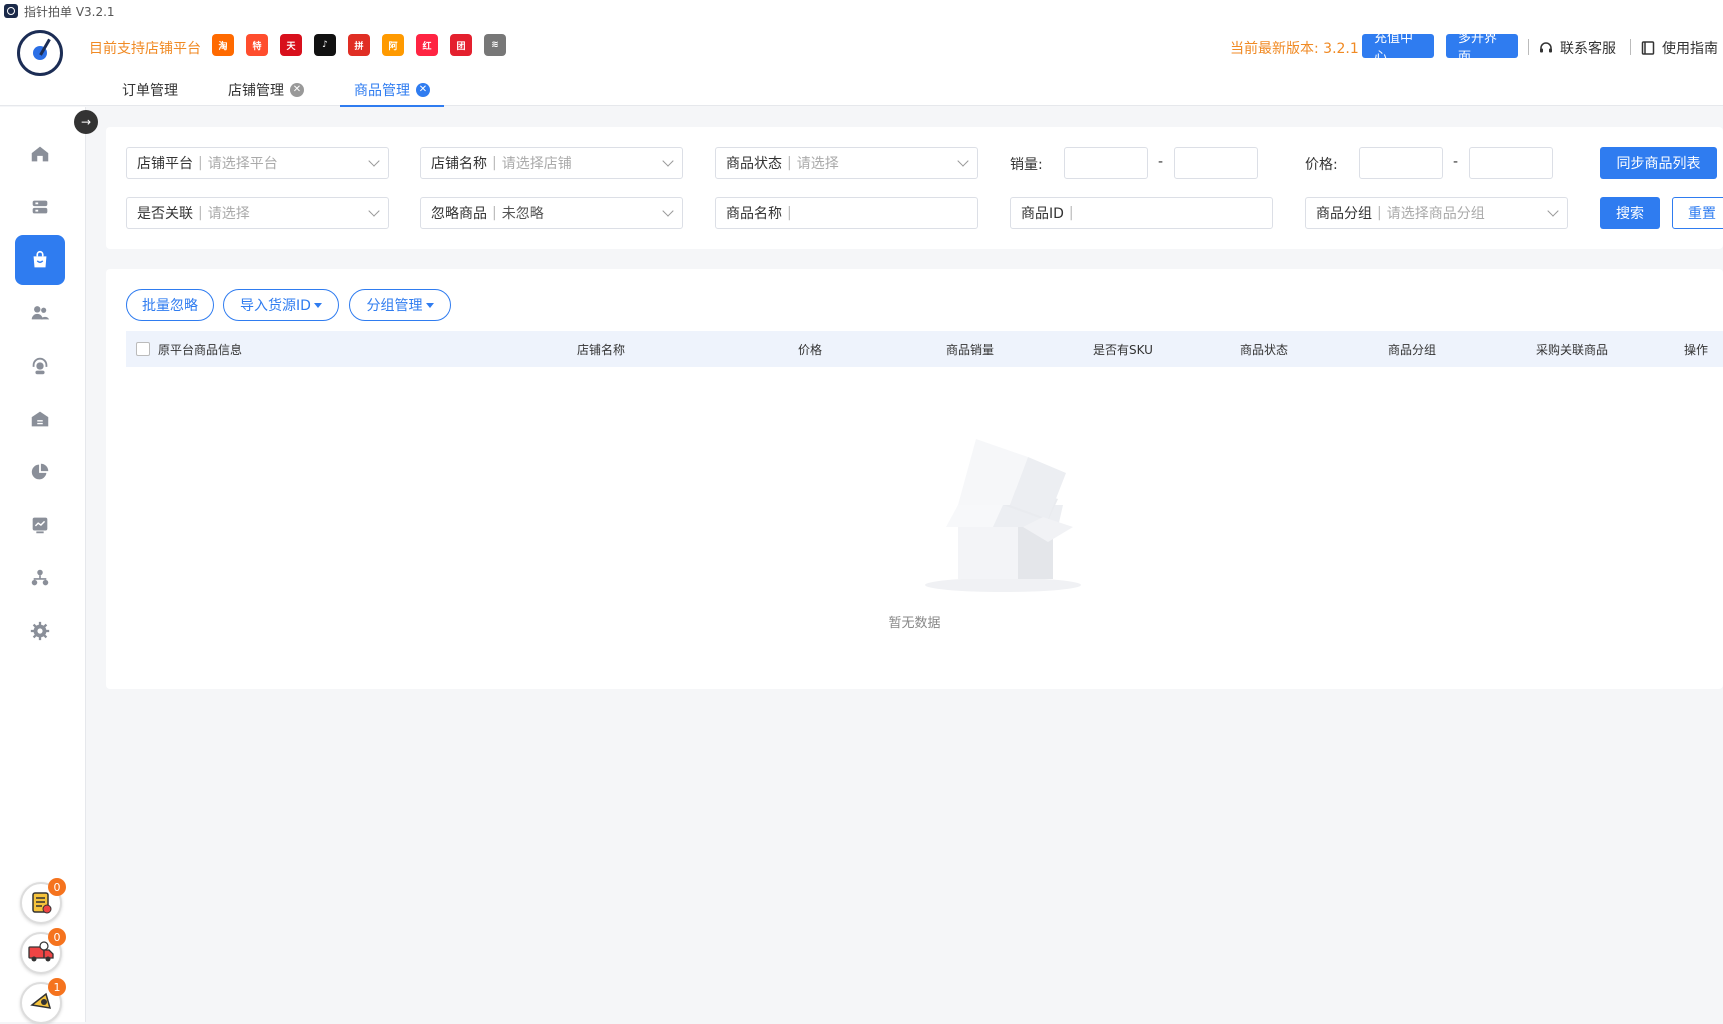 The width and height of the screenshot is (1723, 1024). Describe the element at coordinates (1398, 48) in the screenshot. I see `recharge-center-button: 充值中心` at that location.